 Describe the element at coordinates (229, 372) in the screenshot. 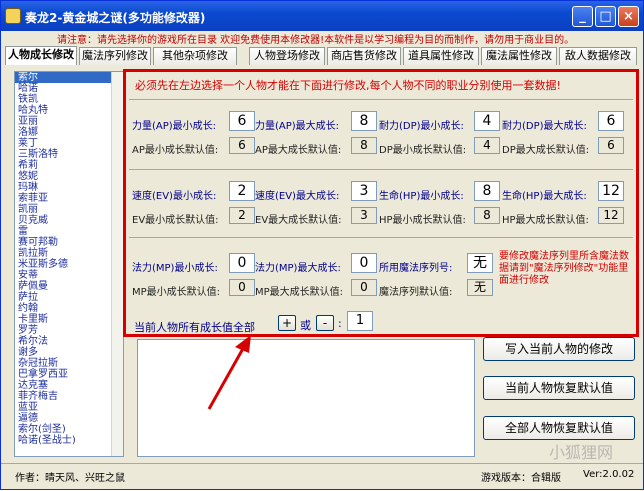

I see `annotation-arrow` at that location.